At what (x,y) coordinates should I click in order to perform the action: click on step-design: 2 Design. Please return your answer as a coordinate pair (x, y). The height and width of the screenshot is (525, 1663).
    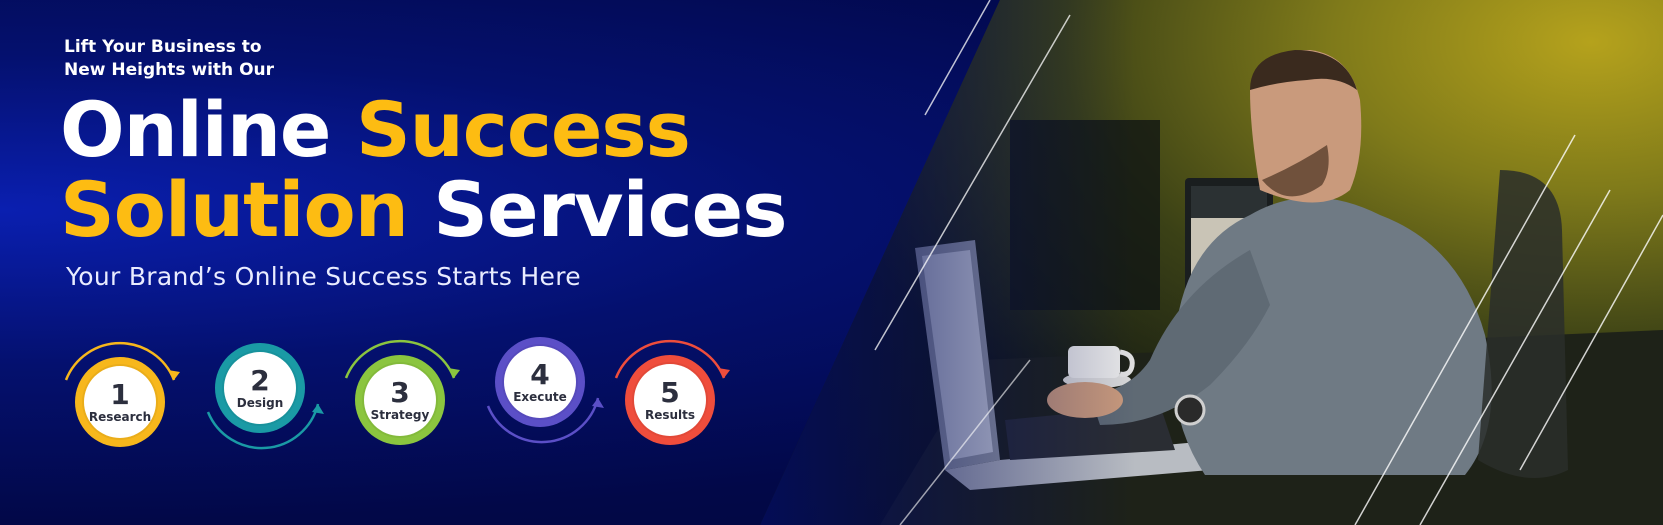
    Looking at the image, I should click on (262, 389).